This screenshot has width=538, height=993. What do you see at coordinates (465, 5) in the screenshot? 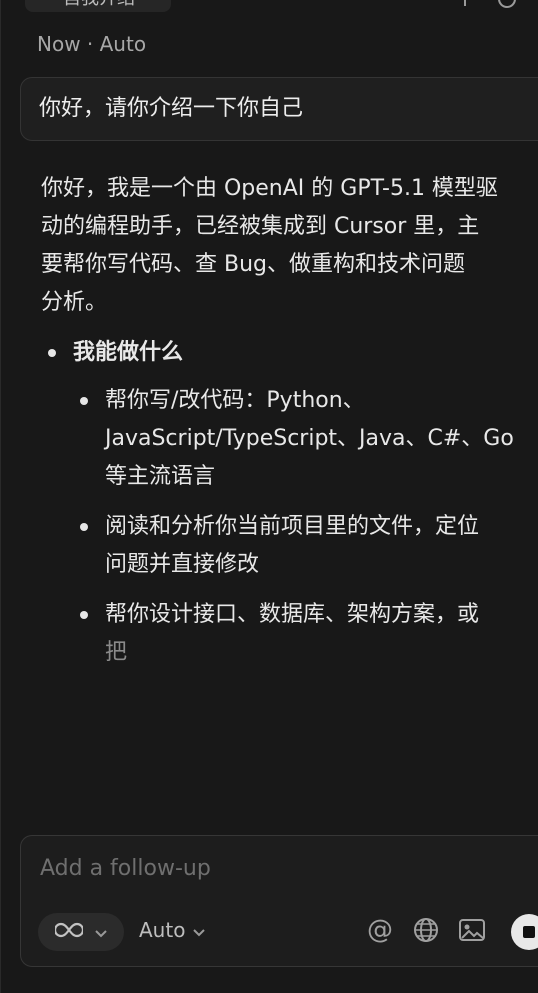
I see `plus-icon` at bounding box center [465, 5].